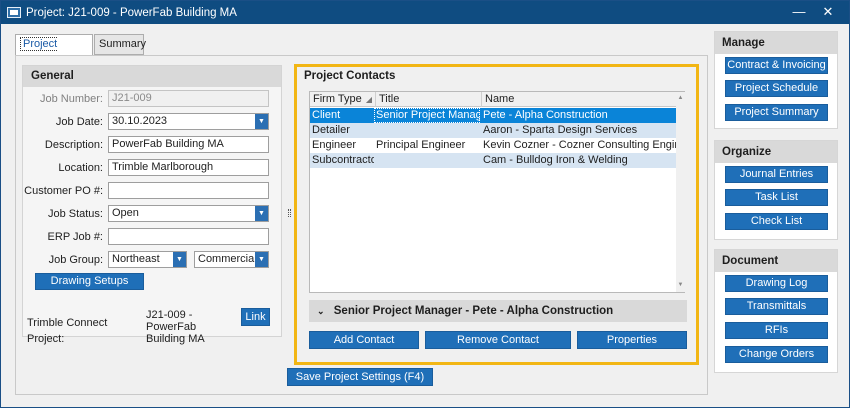 The height and width of the screenshot is (408, 850). What do you see at coordinates (188, 213) in the screenshot?
I see `job-status-select: Open ▼` at bounding box center [188, 213].